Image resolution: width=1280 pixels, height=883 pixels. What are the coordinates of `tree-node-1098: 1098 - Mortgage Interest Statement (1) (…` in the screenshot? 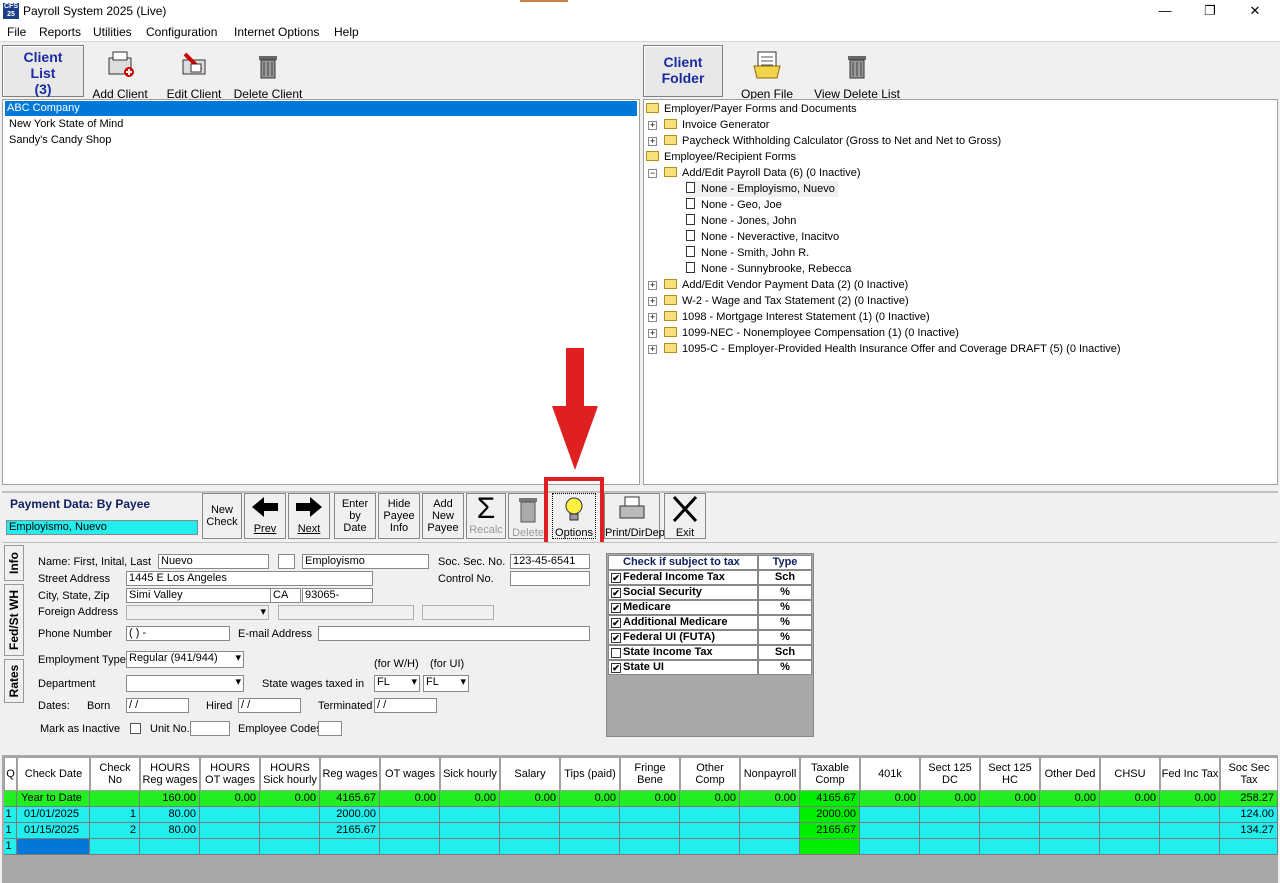 It's located at (797, 317).